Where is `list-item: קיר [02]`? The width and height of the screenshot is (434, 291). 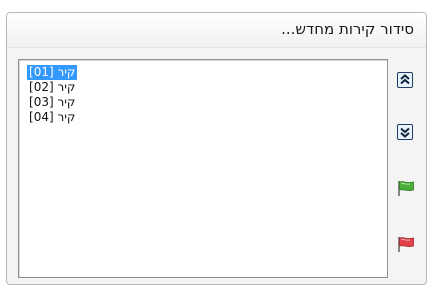 list-item: קיר [02] is located at coordinates (205, 87).